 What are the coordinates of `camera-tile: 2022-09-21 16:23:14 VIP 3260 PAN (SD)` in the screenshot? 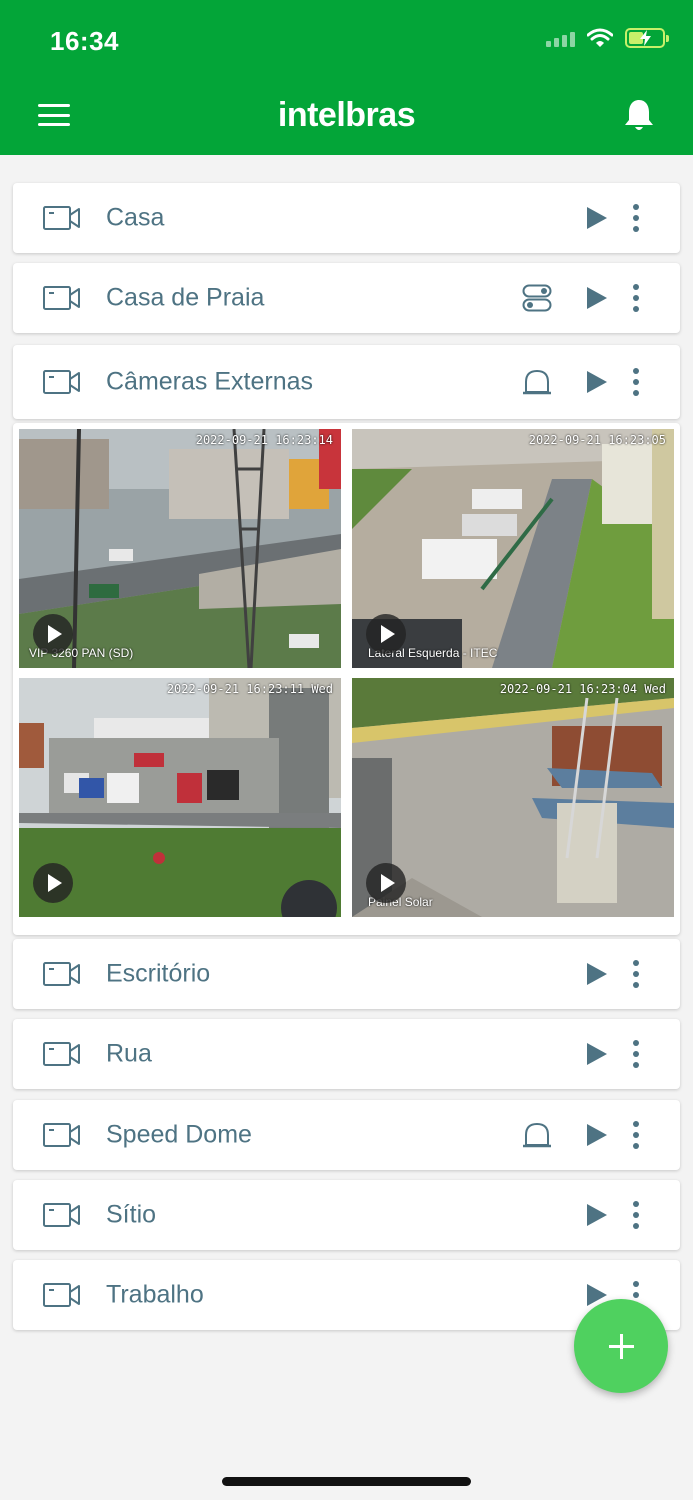 It's located at (180, 548).